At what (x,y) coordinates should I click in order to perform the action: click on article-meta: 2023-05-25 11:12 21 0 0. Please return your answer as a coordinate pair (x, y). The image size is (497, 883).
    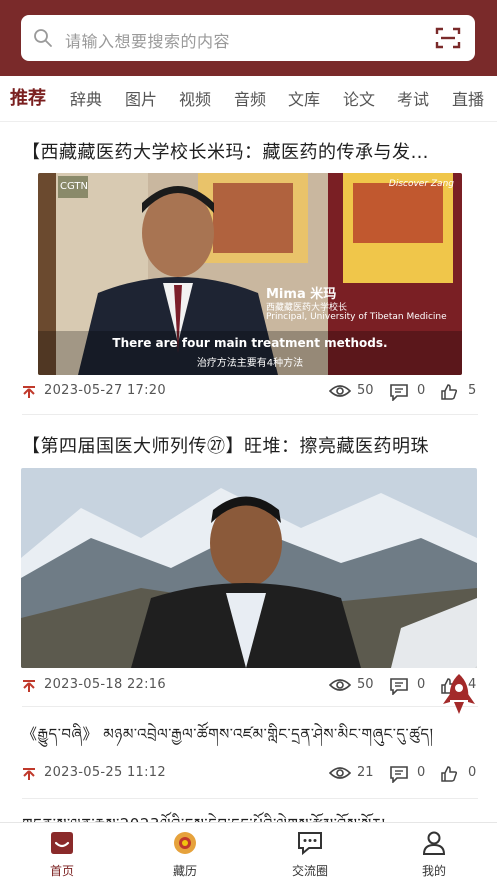
    Looking at the image, I should click on (250, 774).